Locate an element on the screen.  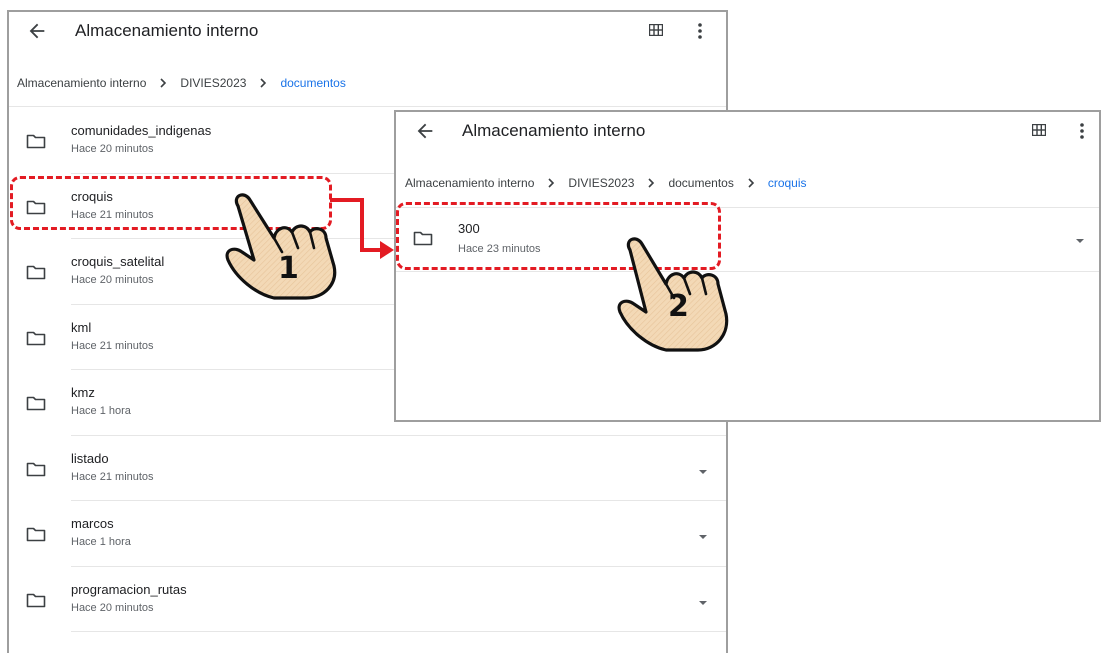
breadcrumb-item-current: croquis is located at coordinates (787, 183).